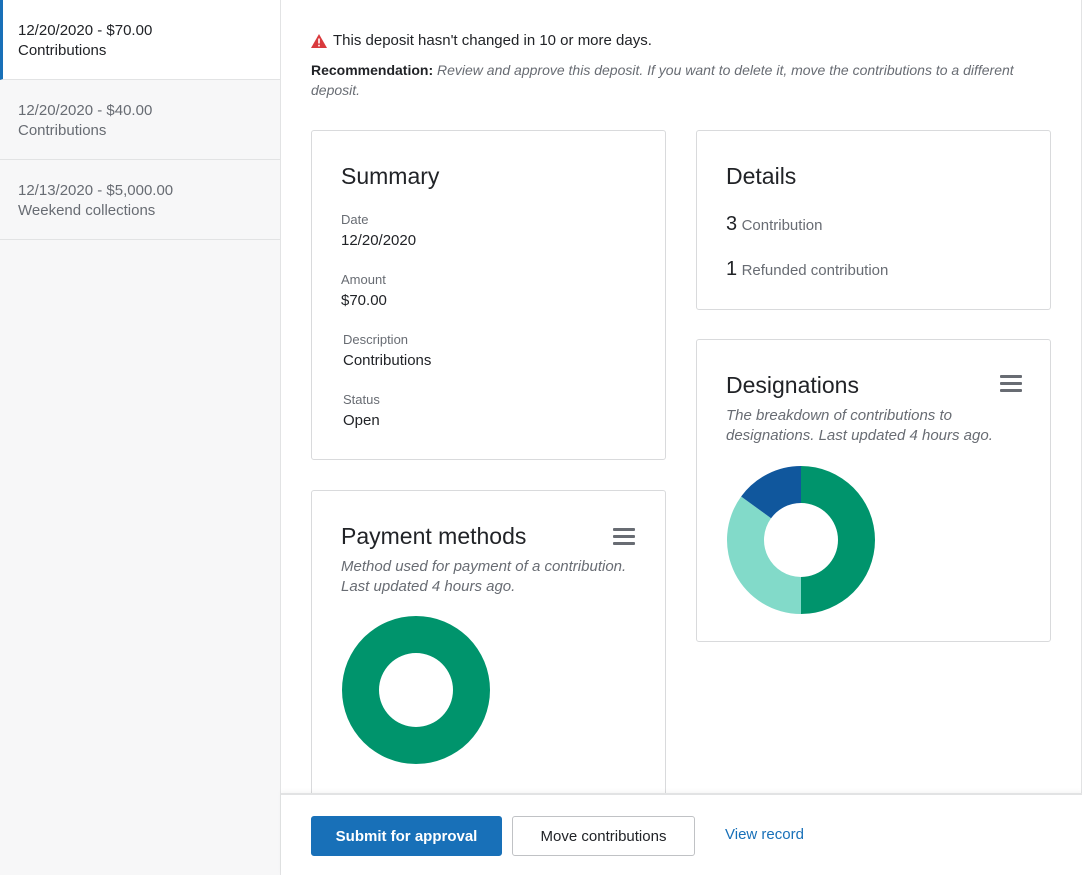  What do you see at coordinates (764, 834) in the screenshot?
I see `view-record-link: View record` at bounding box center [764, 834].